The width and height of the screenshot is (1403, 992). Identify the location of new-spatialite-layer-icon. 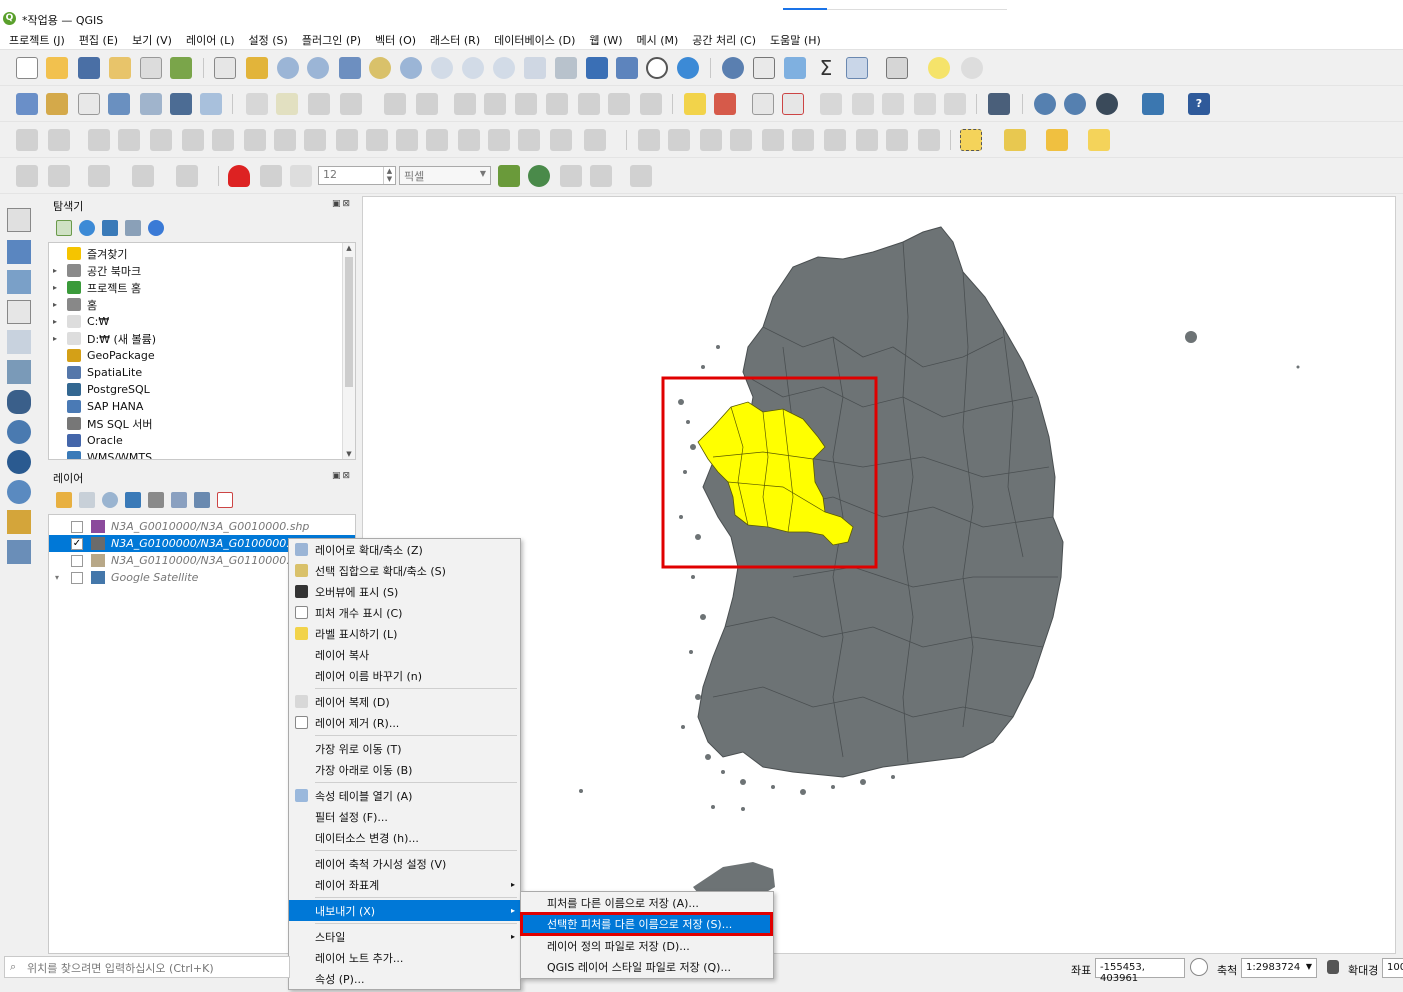
(119, 104).